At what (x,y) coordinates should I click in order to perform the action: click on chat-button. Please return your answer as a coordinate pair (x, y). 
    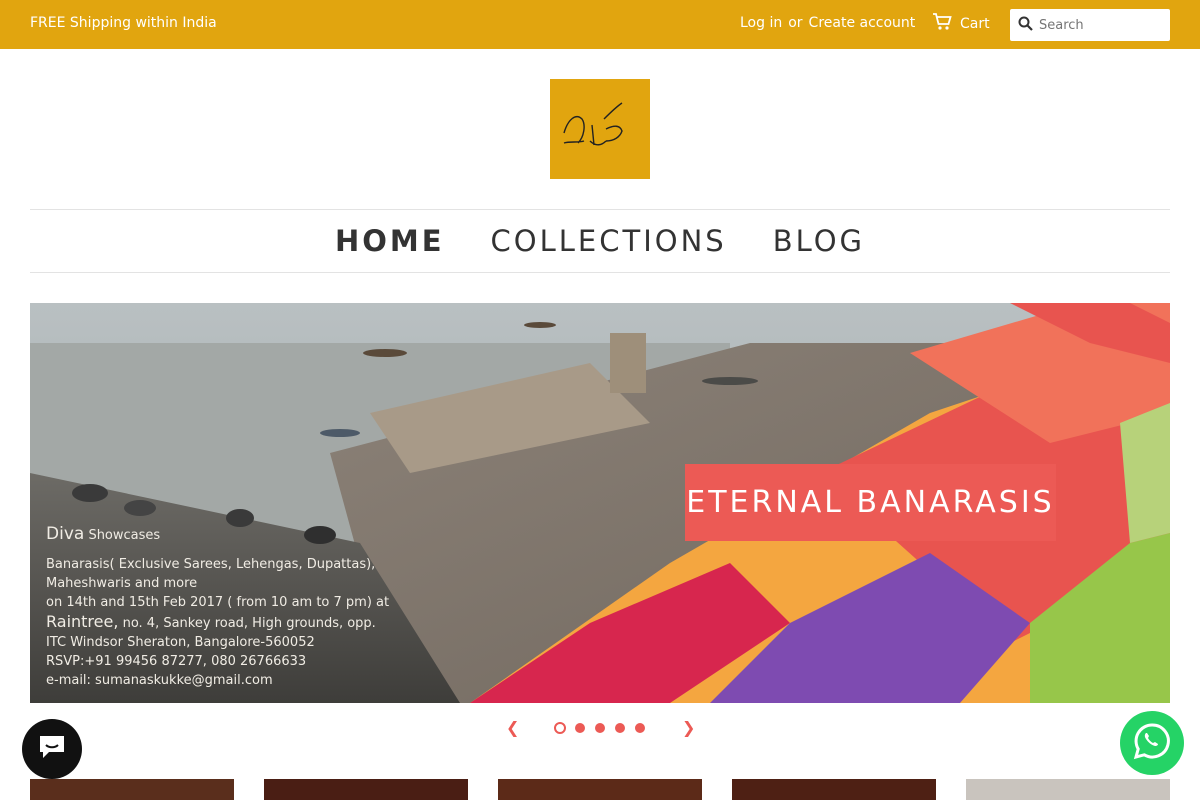
    Looking at the image, I should click on (52, 749).